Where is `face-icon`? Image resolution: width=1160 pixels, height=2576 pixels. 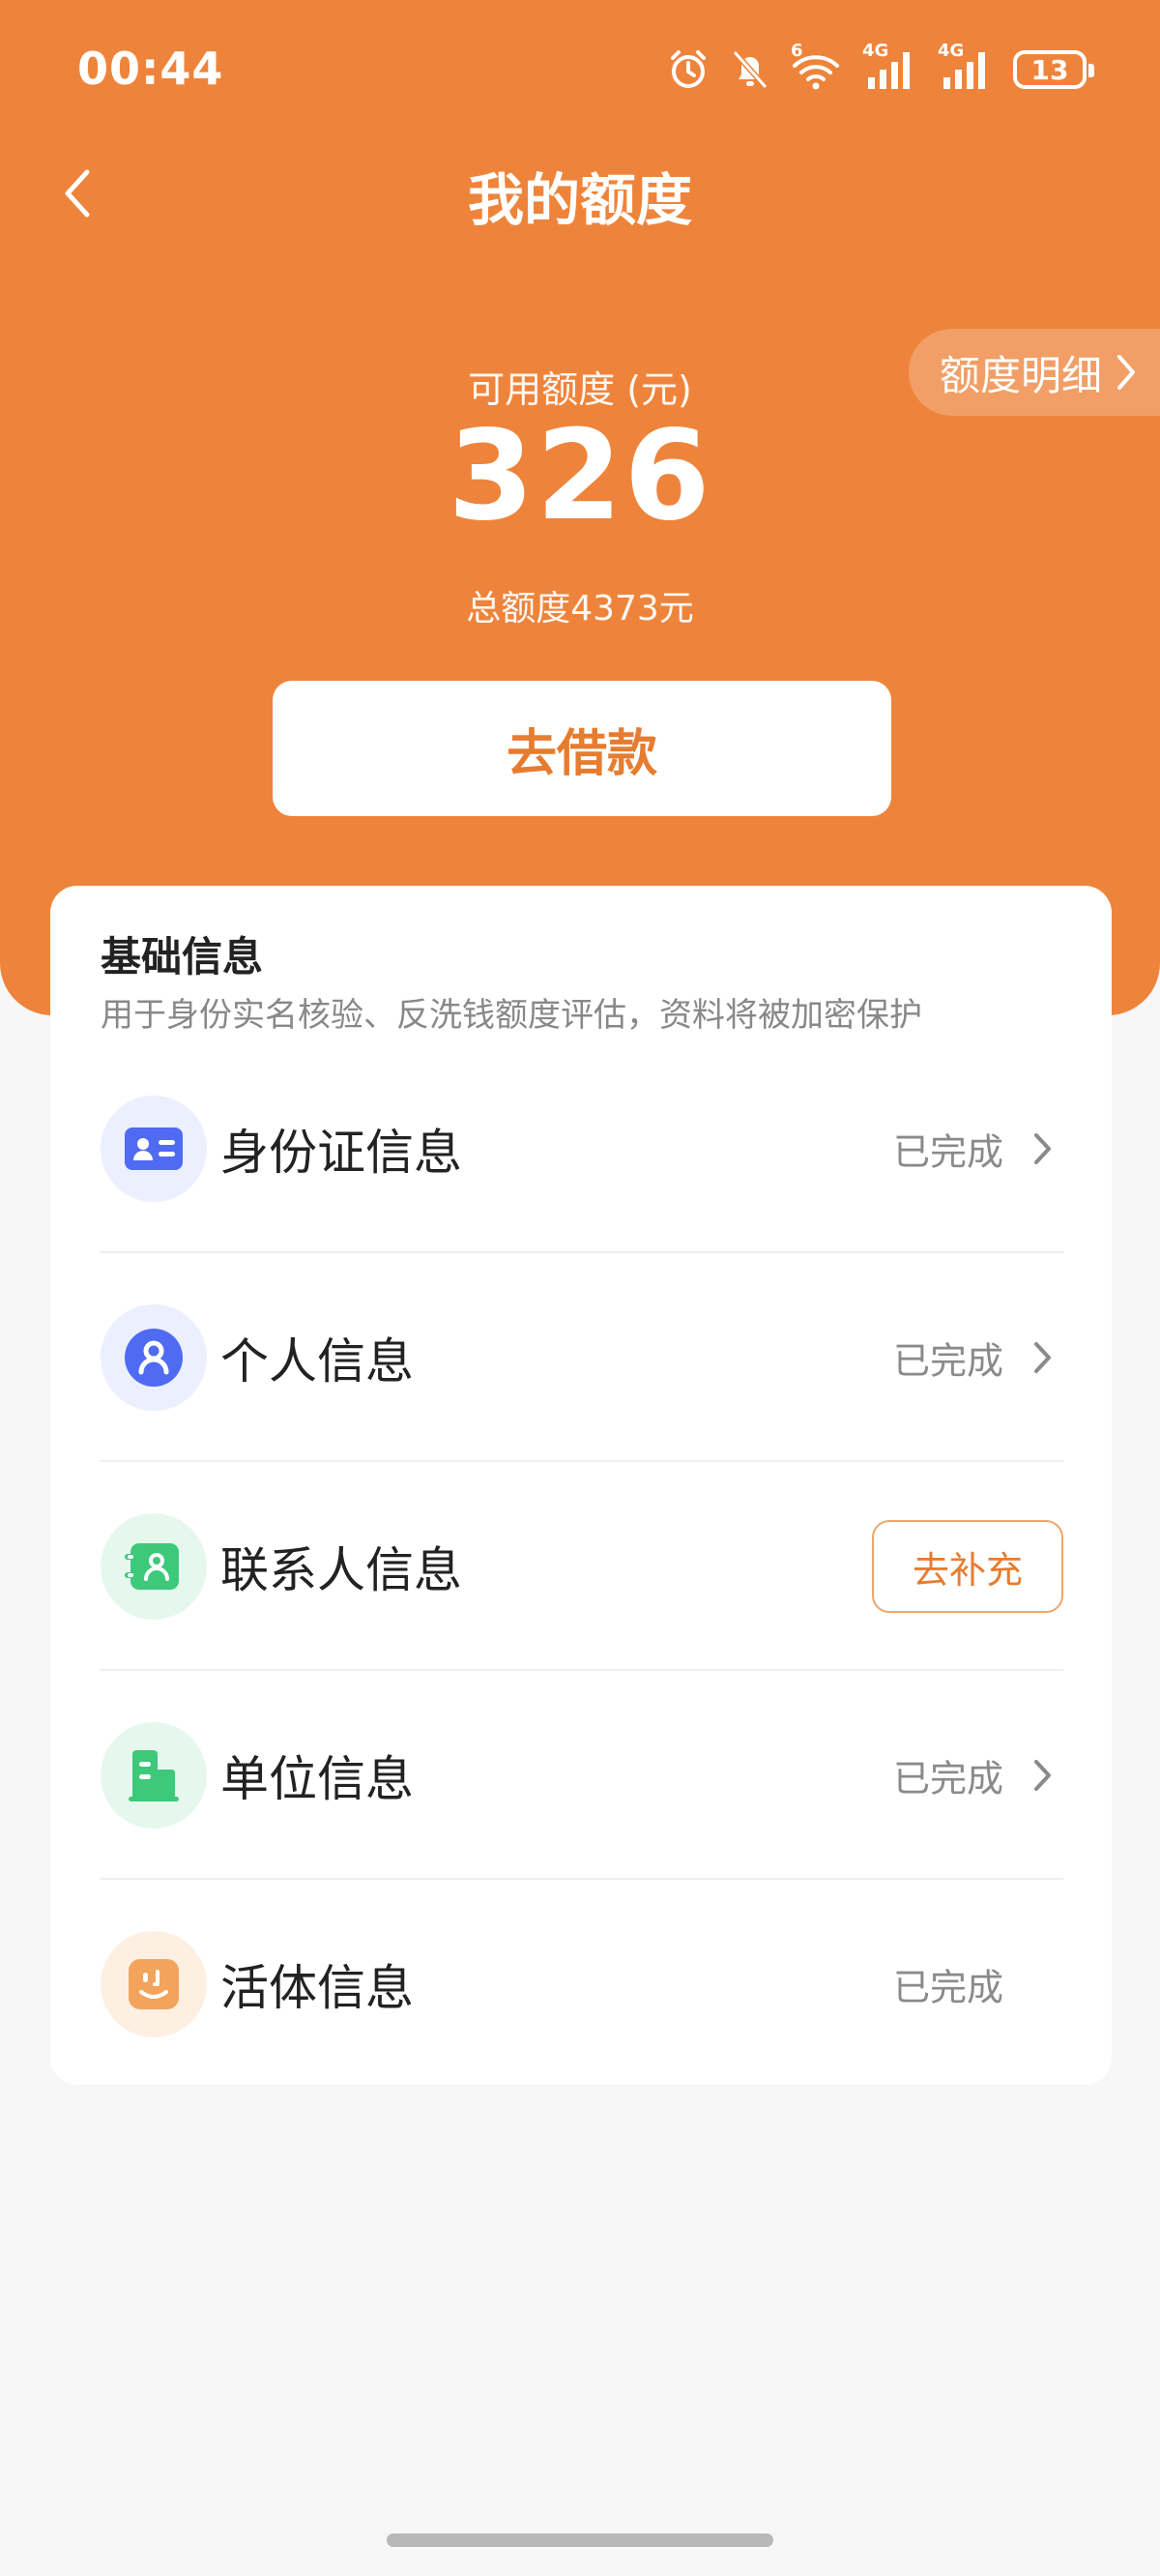 face-icon is located at coordinates (154, 1984).